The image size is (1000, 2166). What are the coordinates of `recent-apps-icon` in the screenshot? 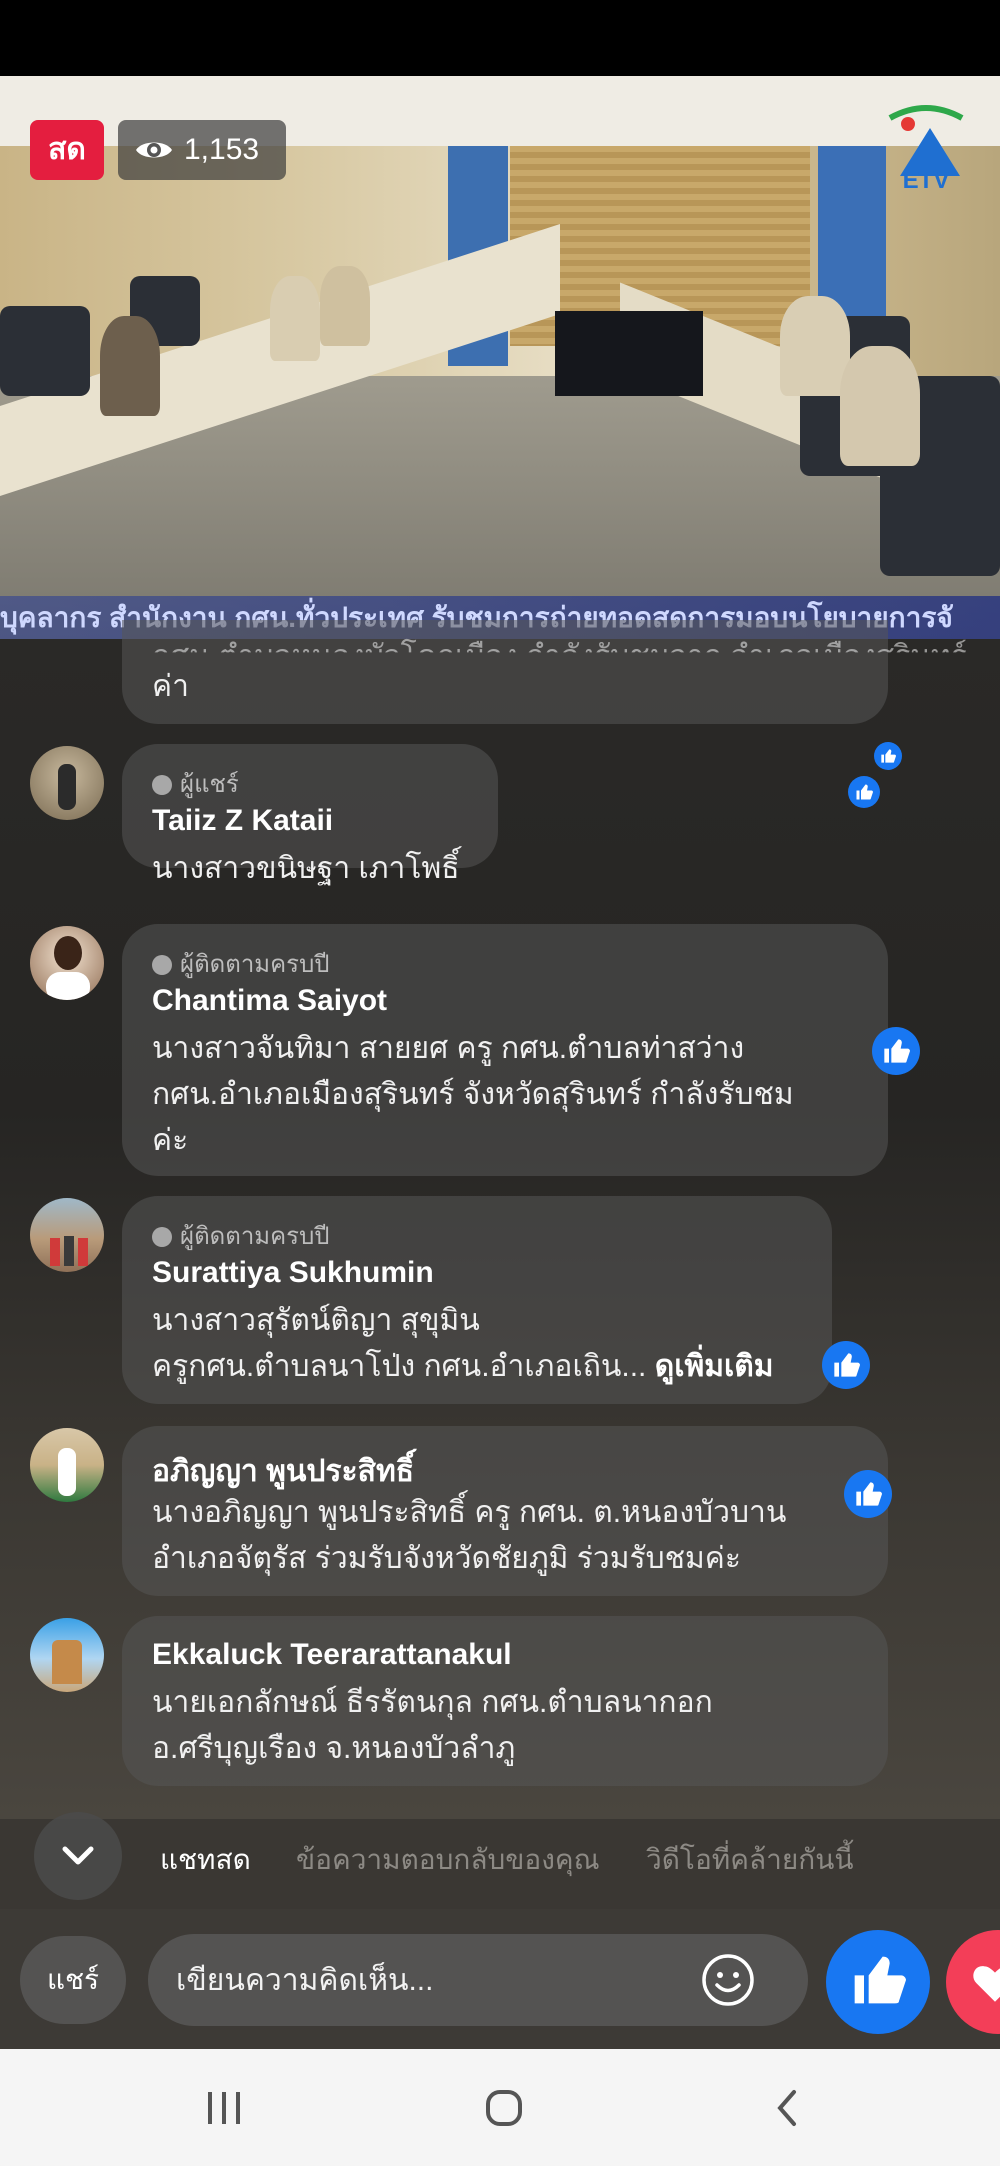 It's located at (224, 2108).